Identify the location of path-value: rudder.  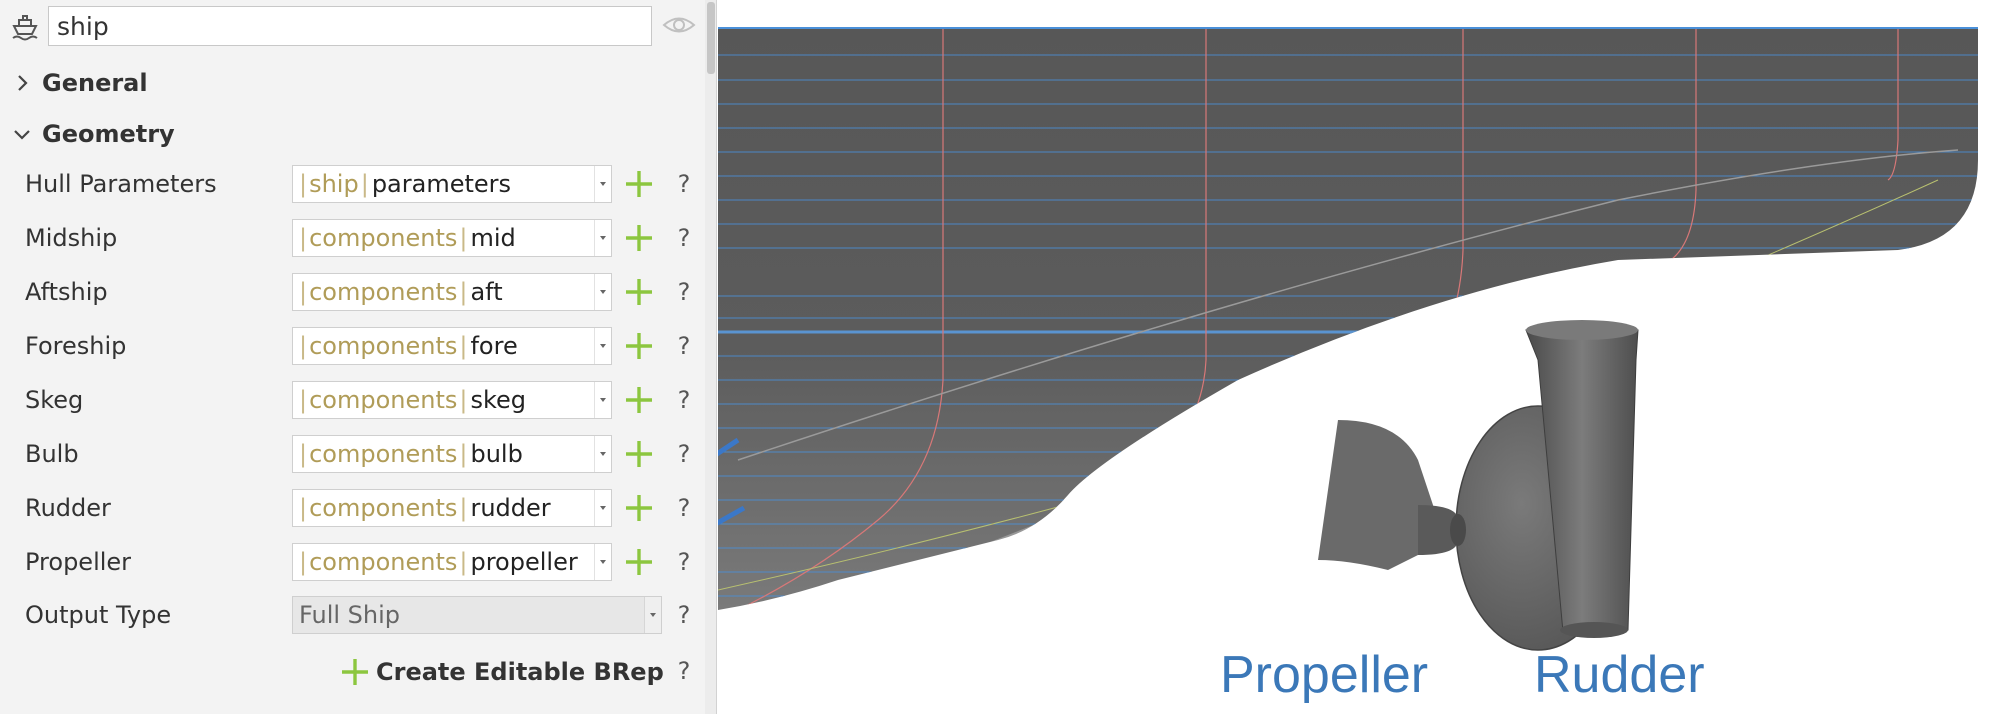
(510, 508).